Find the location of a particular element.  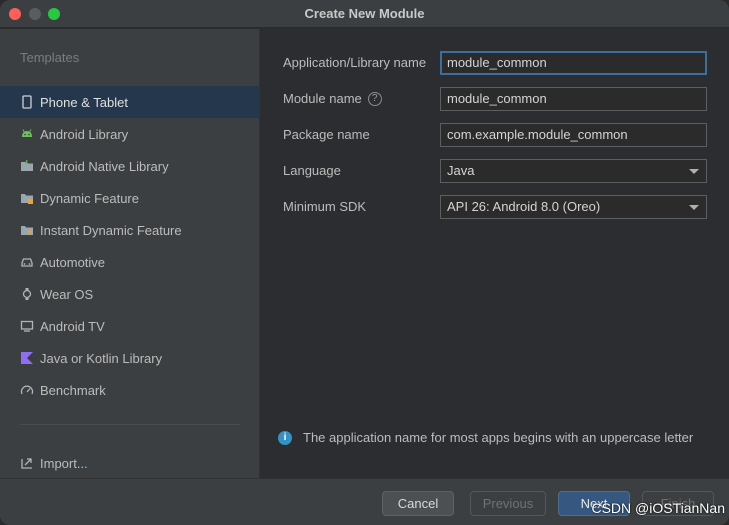

app-name-field: module_common is located at coordinates (573, 63).